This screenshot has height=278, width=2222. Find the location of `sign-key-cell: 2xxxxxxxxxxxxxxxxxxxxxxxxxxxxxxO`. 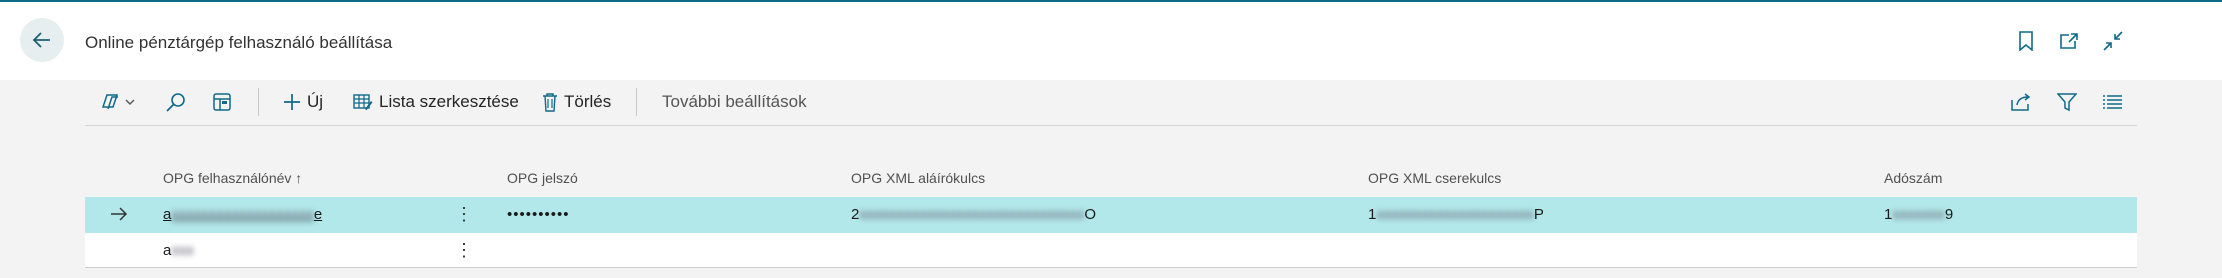

sign-key-cell: 2xxxxxxxxxxxxxxxxxxxxxxxxxxxxxxO is located at coordinates (974, 214).